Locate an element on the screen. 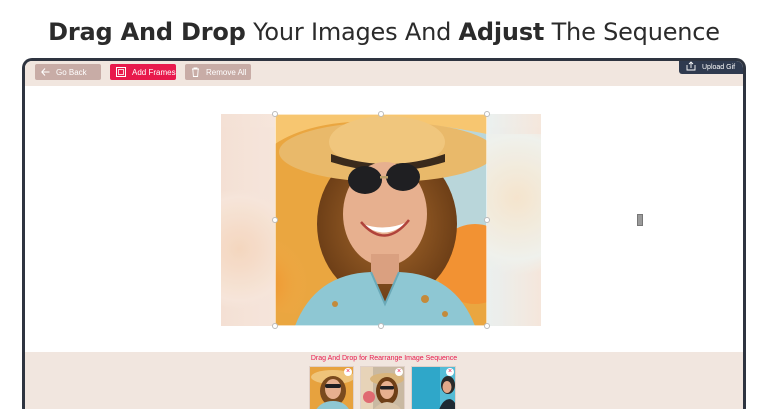  go-back-label: Go Back is located at coordinates (71, 72).